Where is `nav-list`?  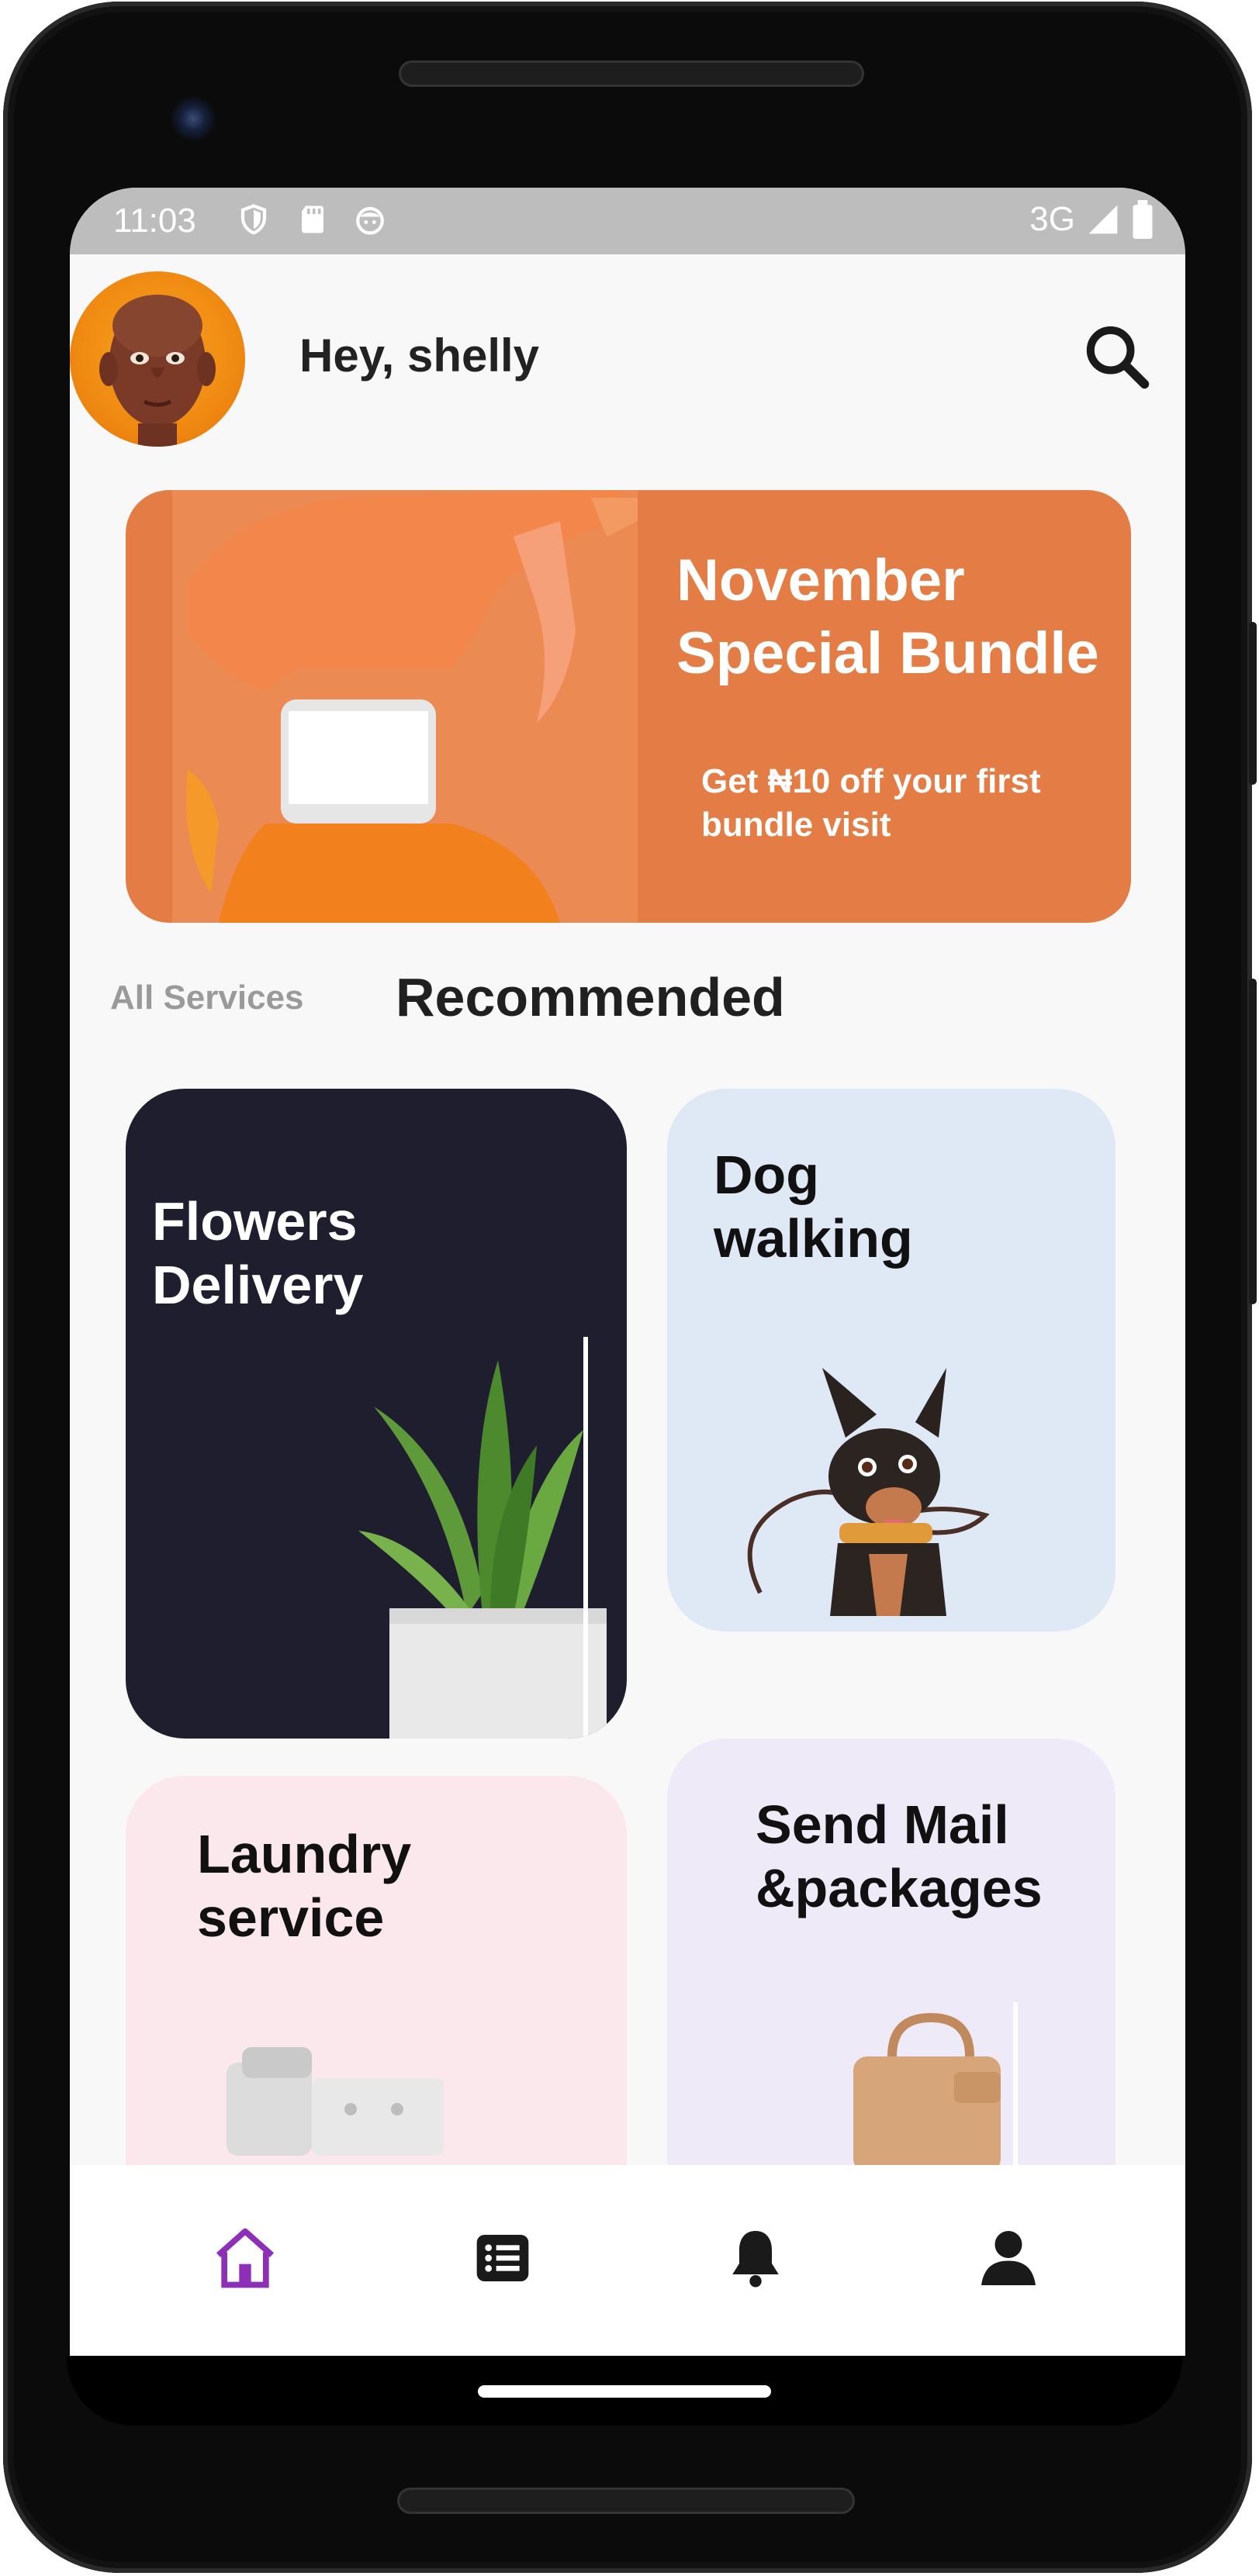
nav-list is located at coordinates (503, 2258).